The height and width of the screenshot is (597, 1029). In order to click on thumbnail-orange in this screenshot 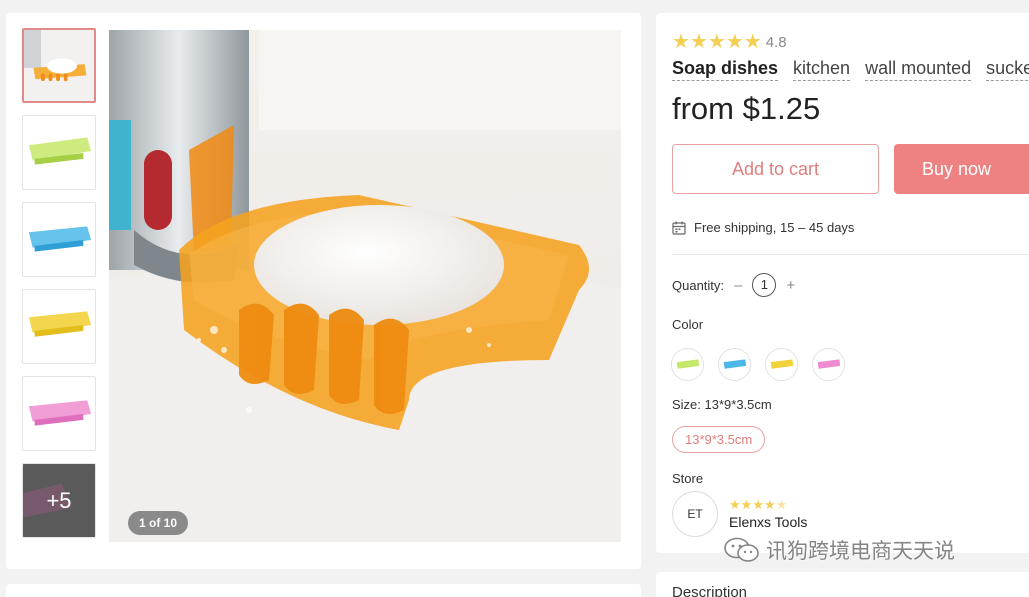, I will do `click(59, 65)`.